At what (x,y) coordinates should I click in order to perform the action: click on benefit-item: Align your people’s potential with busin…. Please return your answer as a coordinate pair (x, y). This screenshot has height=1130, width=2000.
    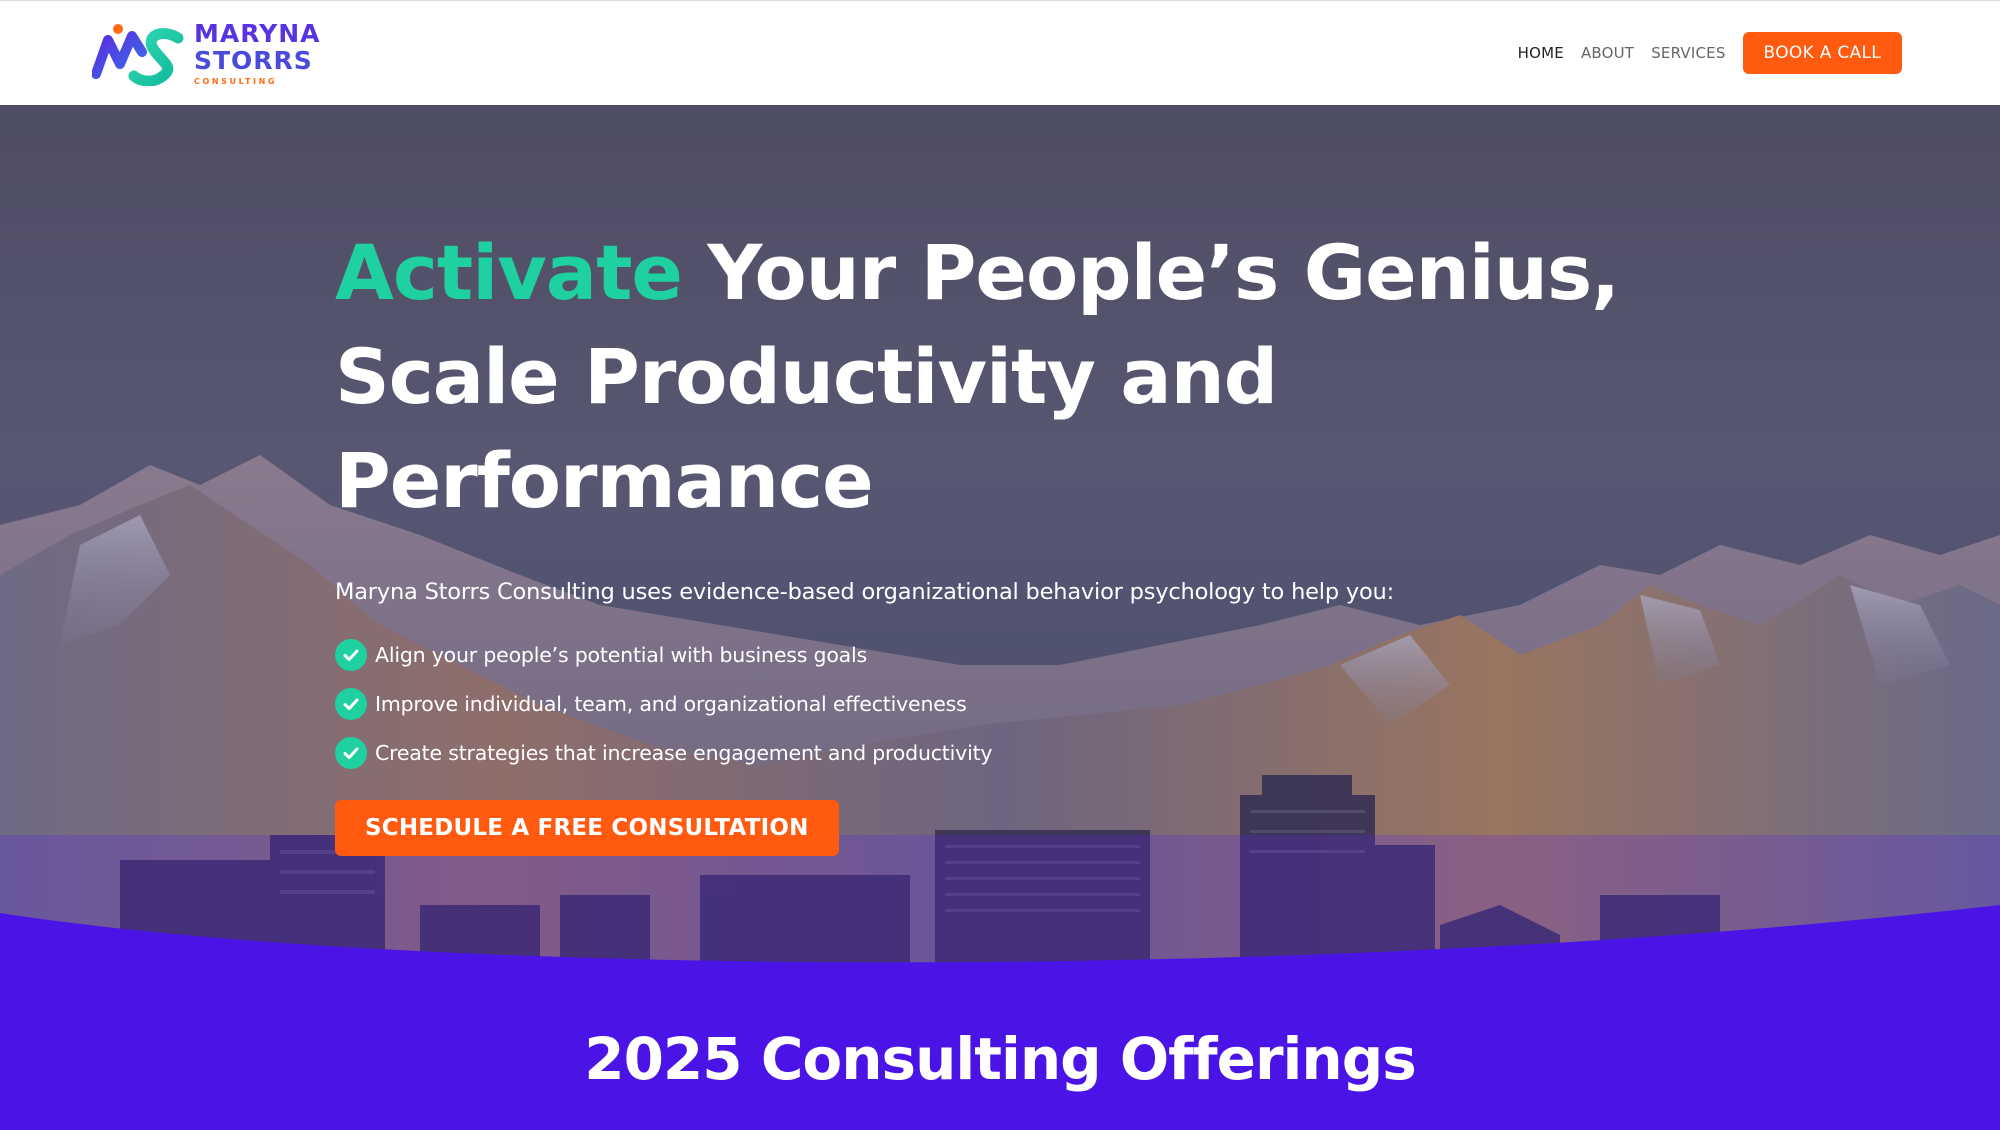
    Looking at the image, I should click on (1035, 654).